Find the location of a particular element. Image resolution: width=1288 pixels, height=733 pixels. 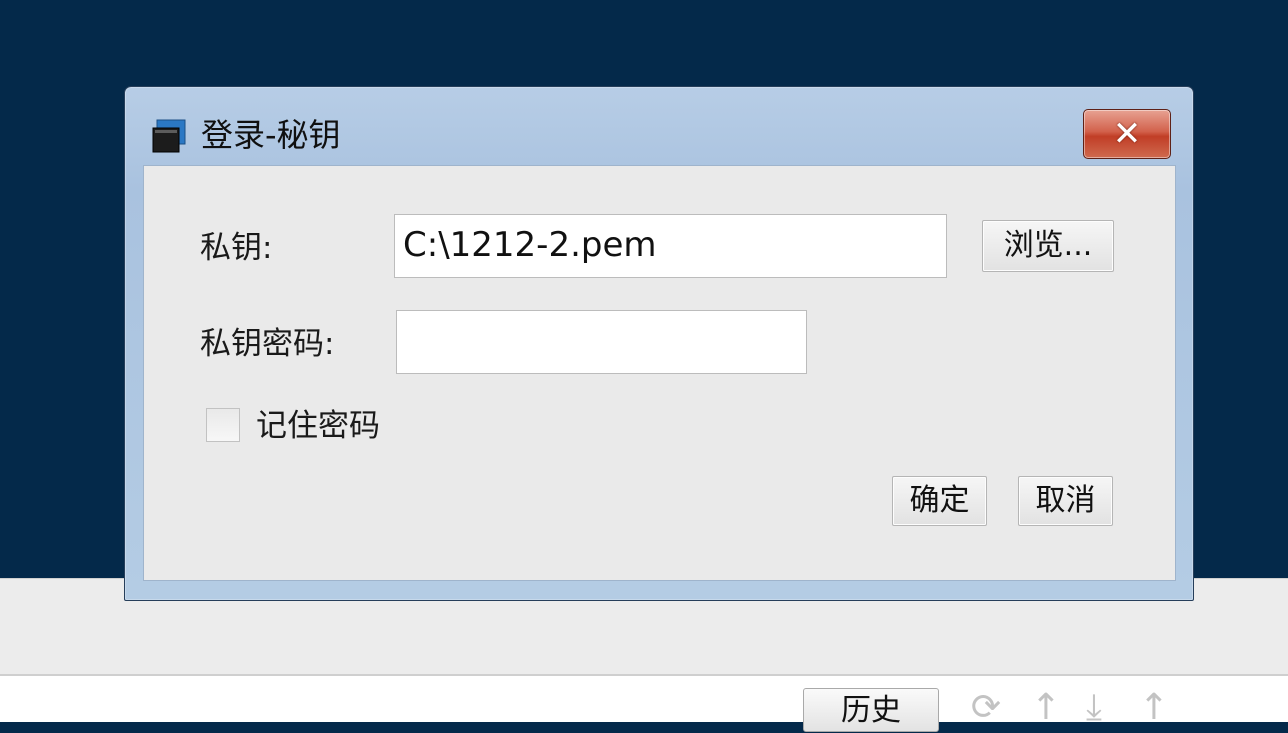

private-key-input: C:\1212-2.pem is located at coordinates (670, 246).